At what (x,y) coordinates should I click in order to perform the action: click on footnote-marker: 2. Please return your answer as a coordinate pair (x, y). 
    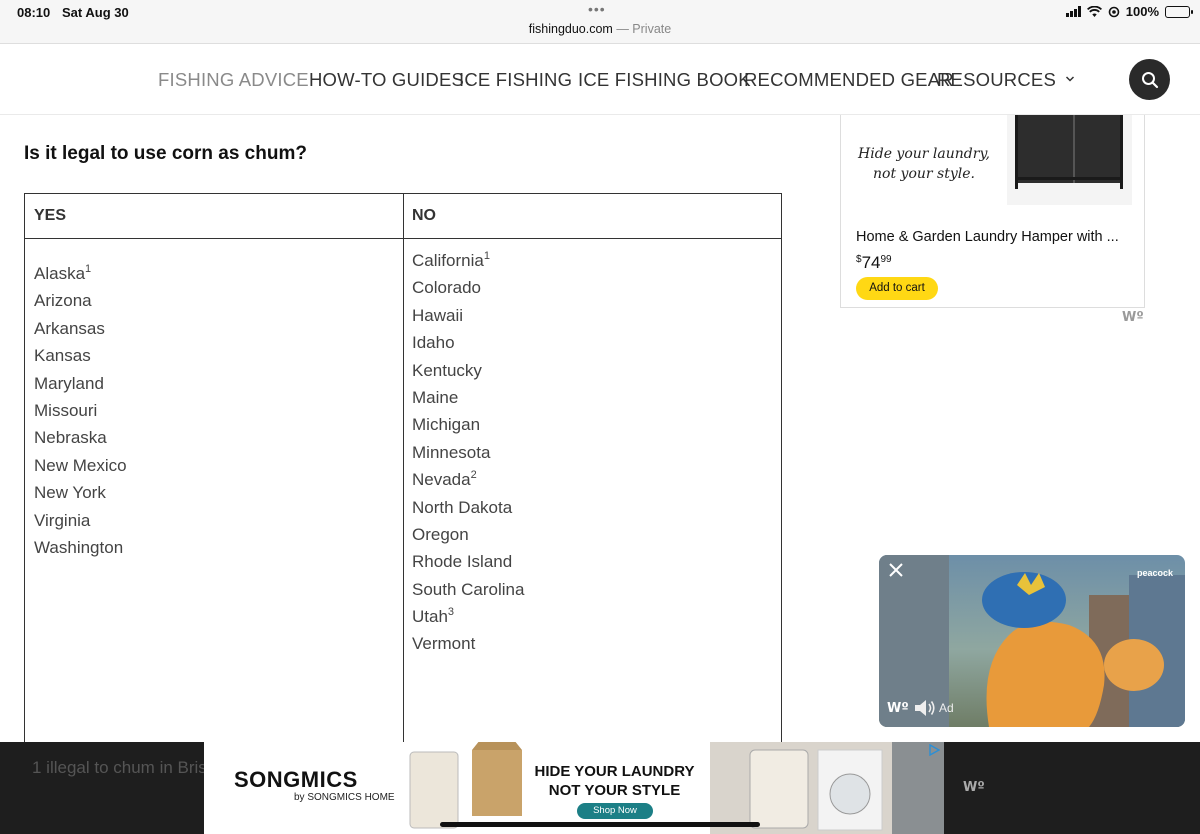
    Looking at the image, I should click on (474, 475).